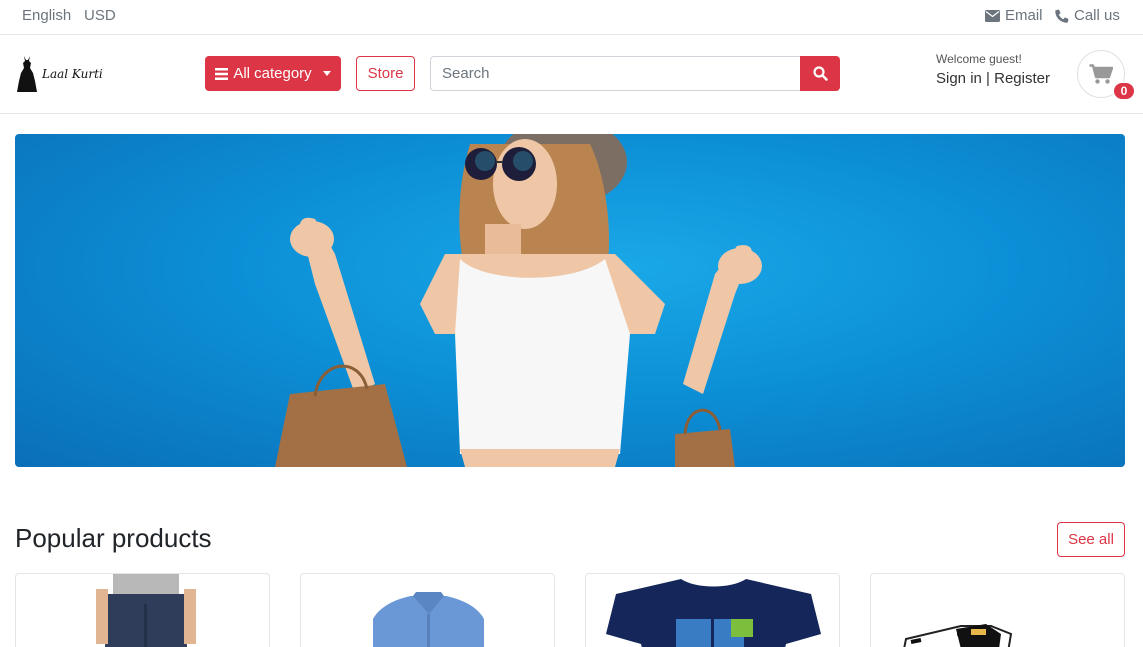 This screenshot has height=647, width=1143. I want to click on brand-logo: Laal Kurti, so click(59, 74).